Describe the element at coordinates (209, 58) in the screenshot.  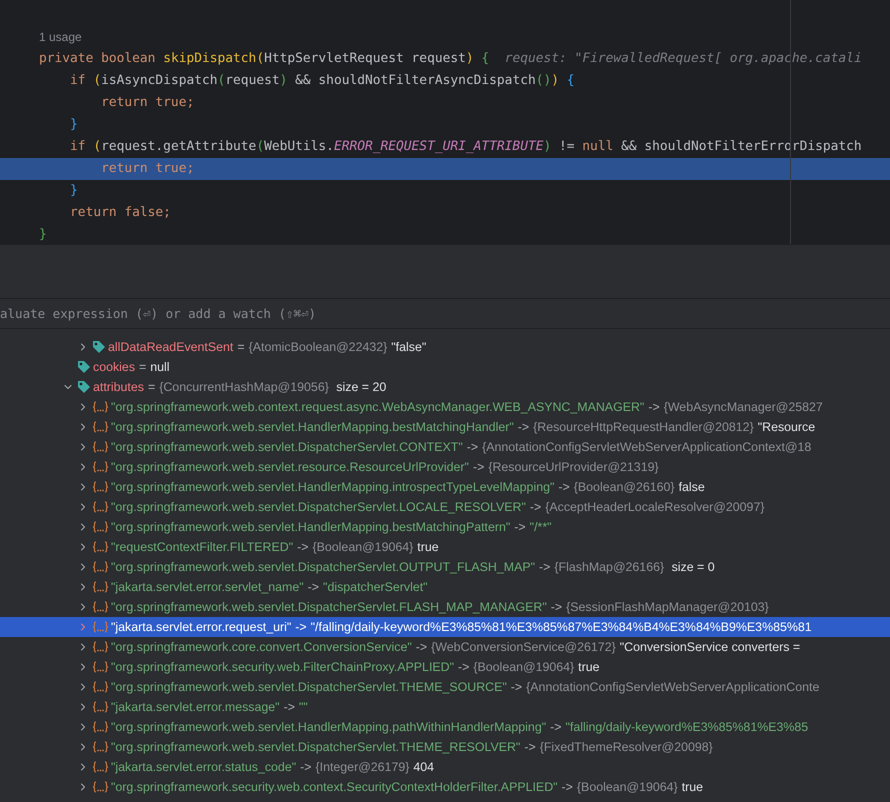
I see `code-token: skipDispatch` at that location.